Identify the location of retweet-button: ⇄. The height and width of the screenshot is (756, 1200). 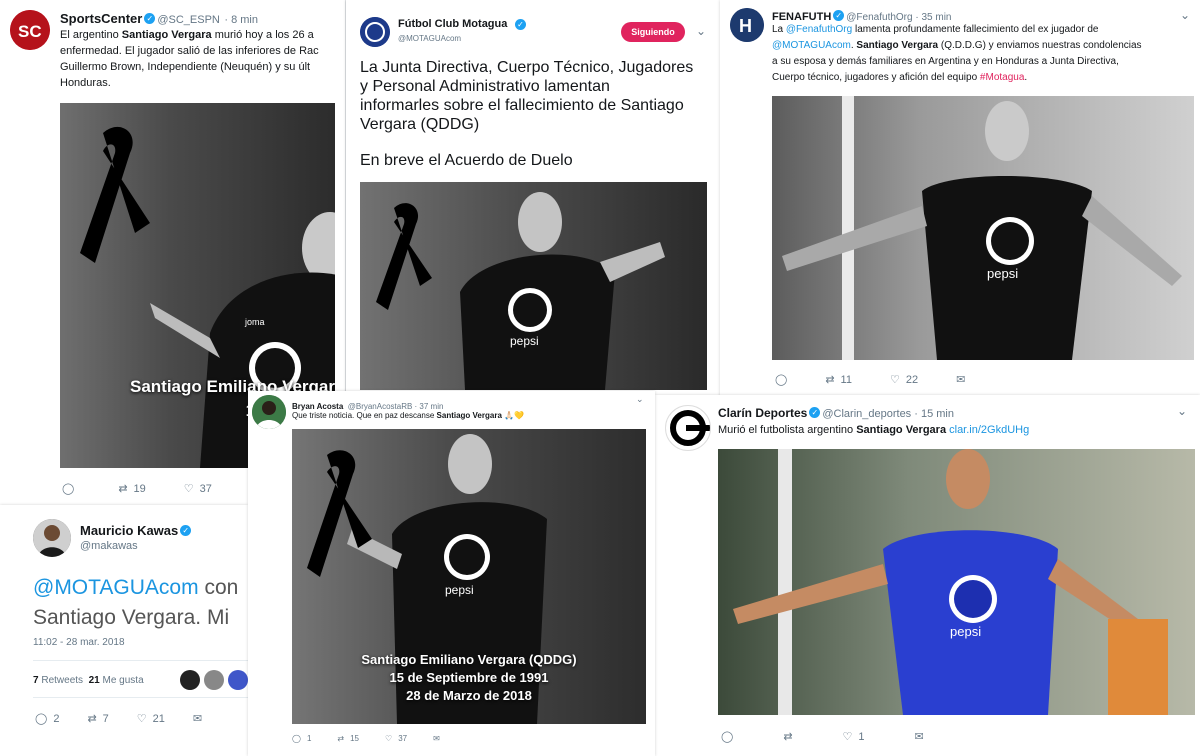
(787, 736).